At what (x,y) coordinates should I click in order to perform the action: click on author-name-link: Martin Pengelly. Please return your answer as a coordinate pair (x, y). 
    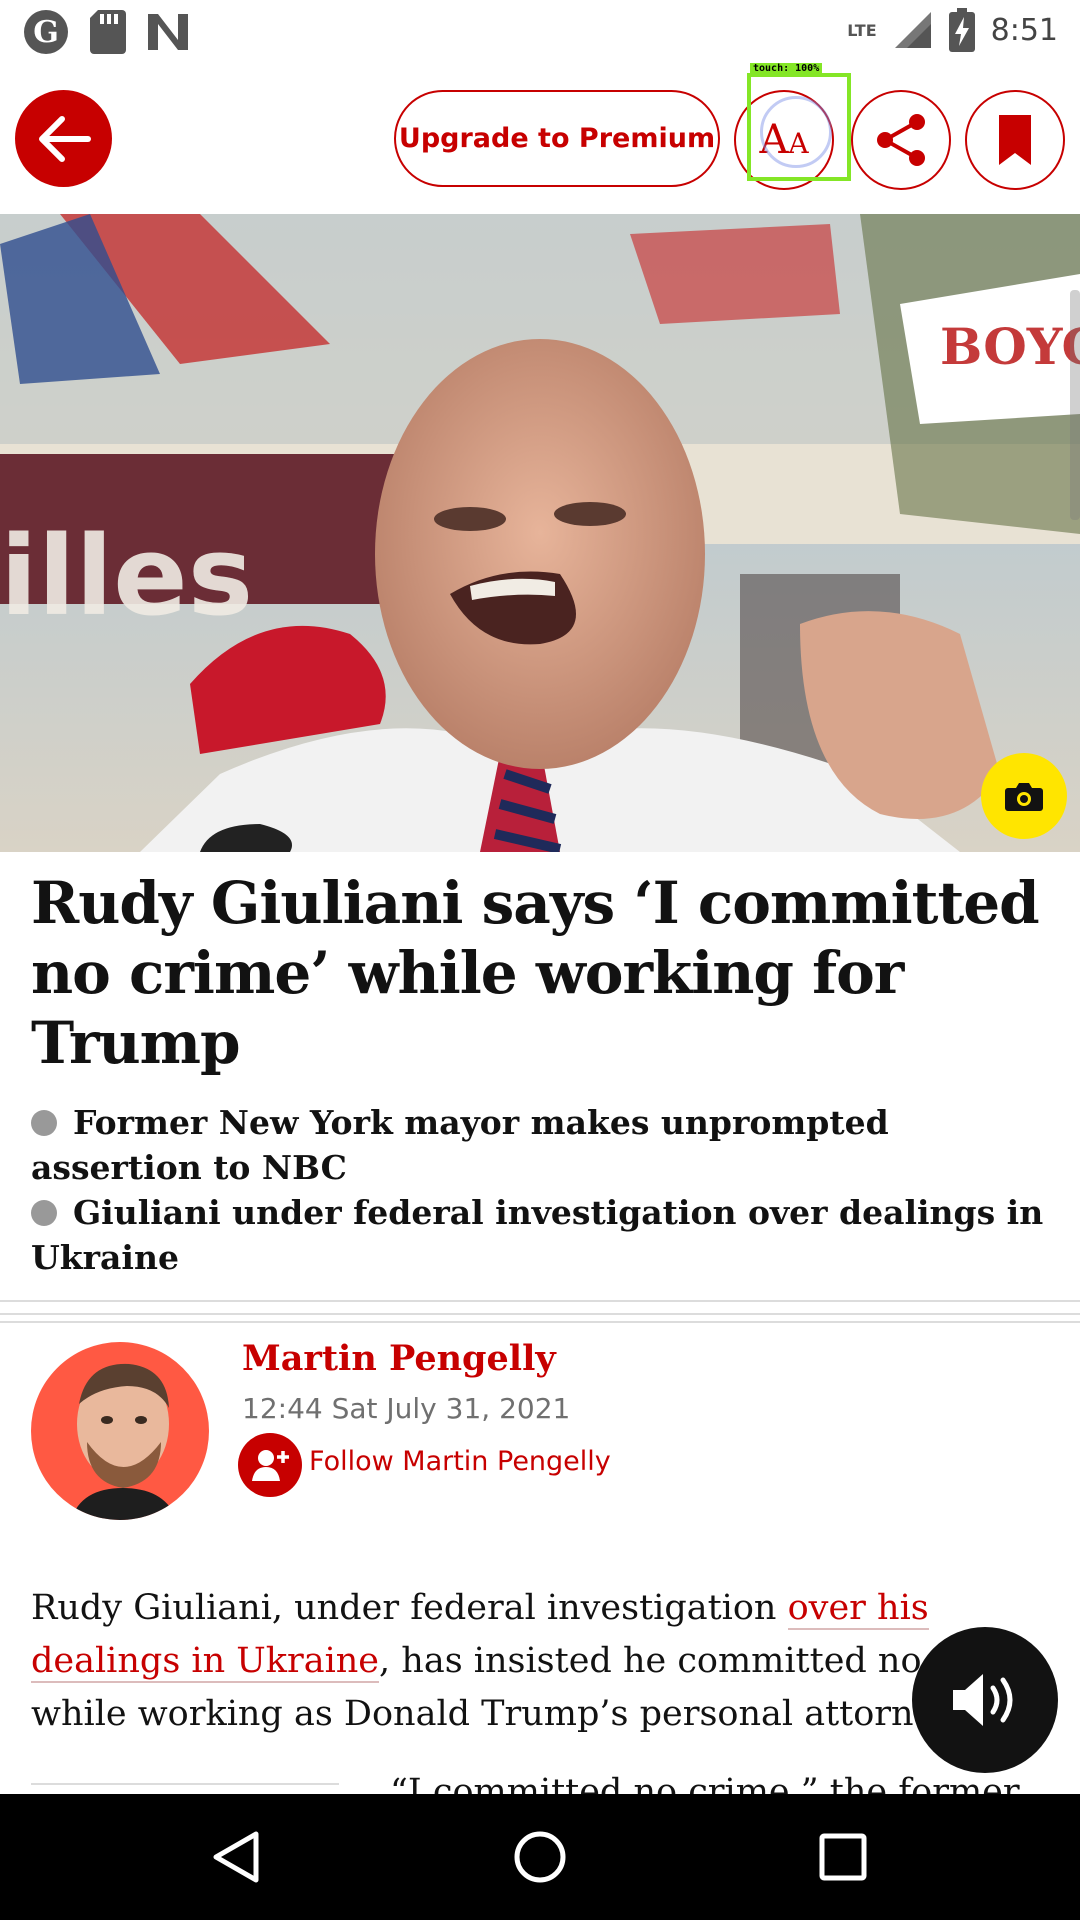
    Looking at the image, I should click on (399, 1358).